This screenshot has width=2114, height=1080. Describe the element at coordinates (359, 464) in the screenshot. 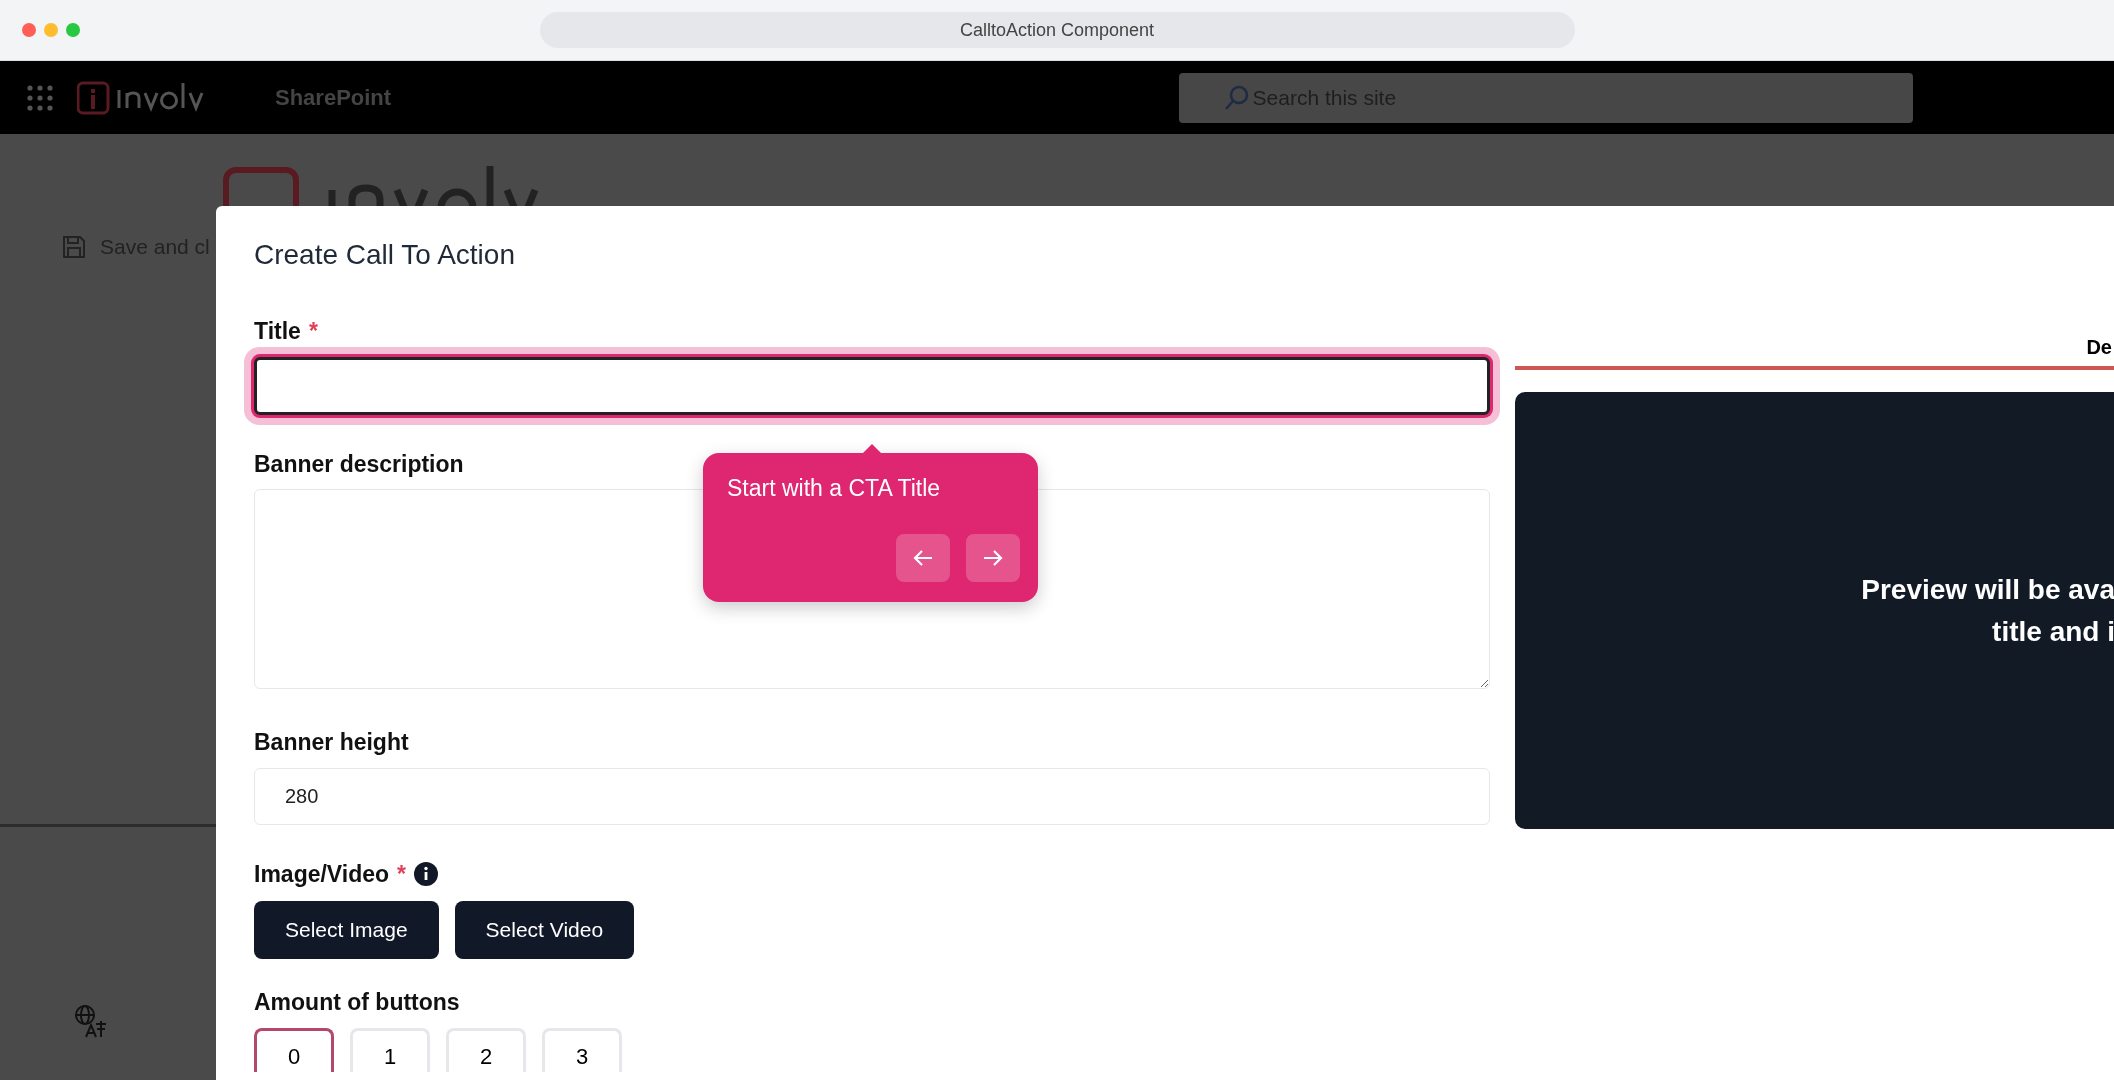

I see `field-label: Banner description` at that location.